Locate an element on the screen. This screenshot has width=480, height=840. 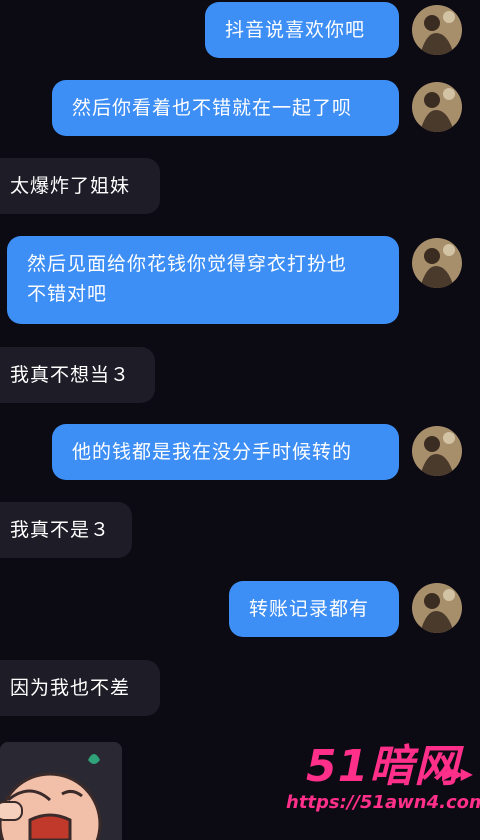
crying-face-sticker-icon is located at coordinates (51, 797).